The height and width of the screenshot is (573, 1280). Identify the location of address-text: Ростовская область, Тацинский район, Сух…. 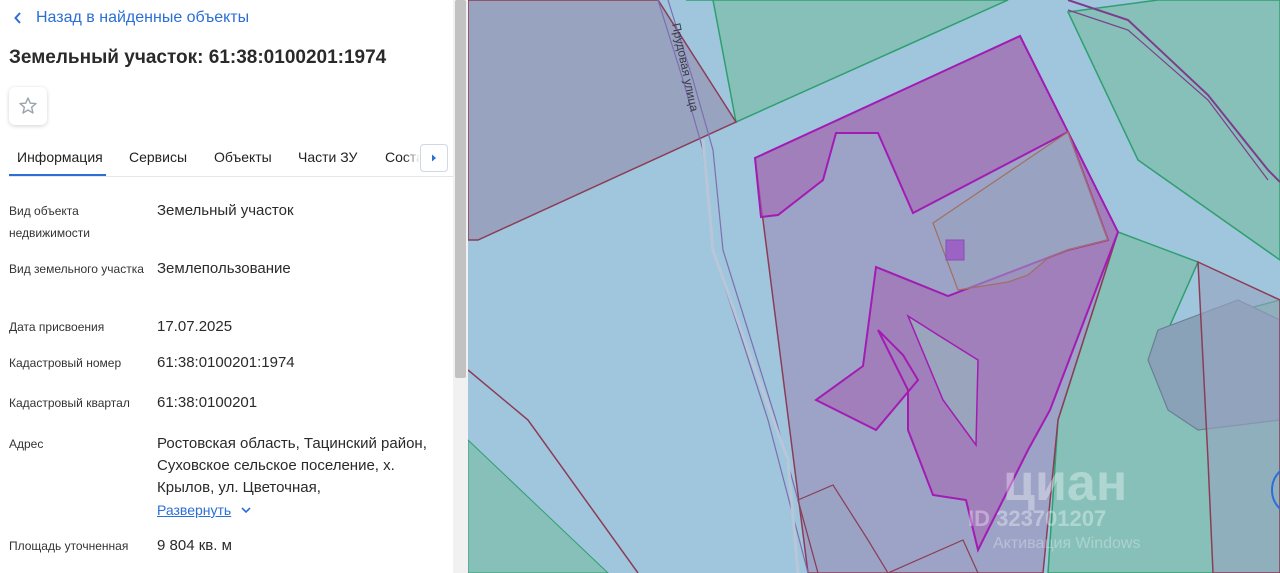
(292, 465).